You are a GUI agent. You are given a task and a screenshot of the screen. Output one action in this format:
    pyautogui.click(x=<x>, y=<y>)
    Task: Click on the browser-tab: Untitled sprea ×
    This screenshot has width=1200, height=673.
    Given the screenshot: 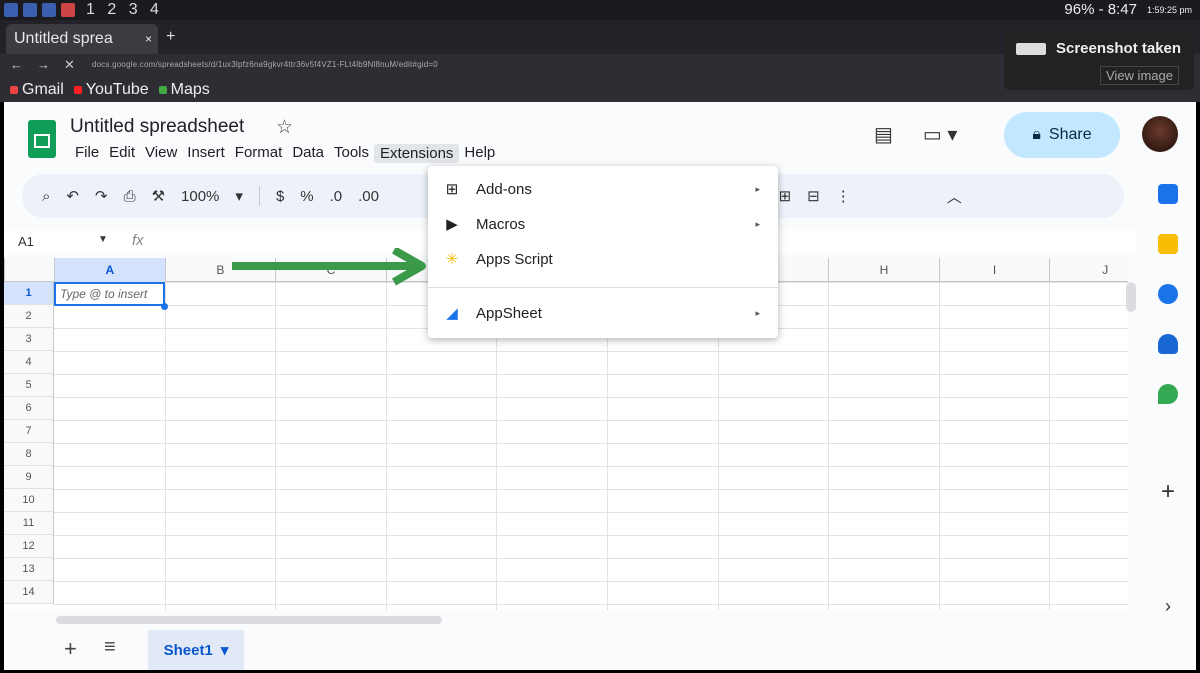 What is the action you would take?
    pyautogui.click(x=82, y=39)
    